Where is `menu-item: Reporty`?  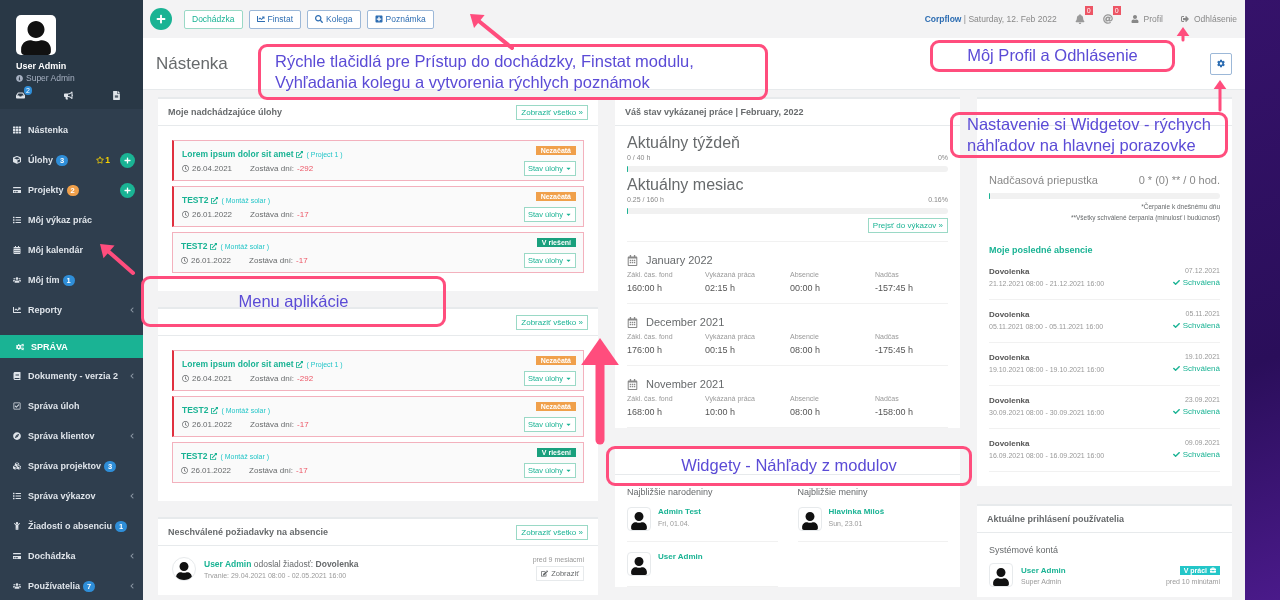 menu-item: Reporty is located at coordinates (71, 310).